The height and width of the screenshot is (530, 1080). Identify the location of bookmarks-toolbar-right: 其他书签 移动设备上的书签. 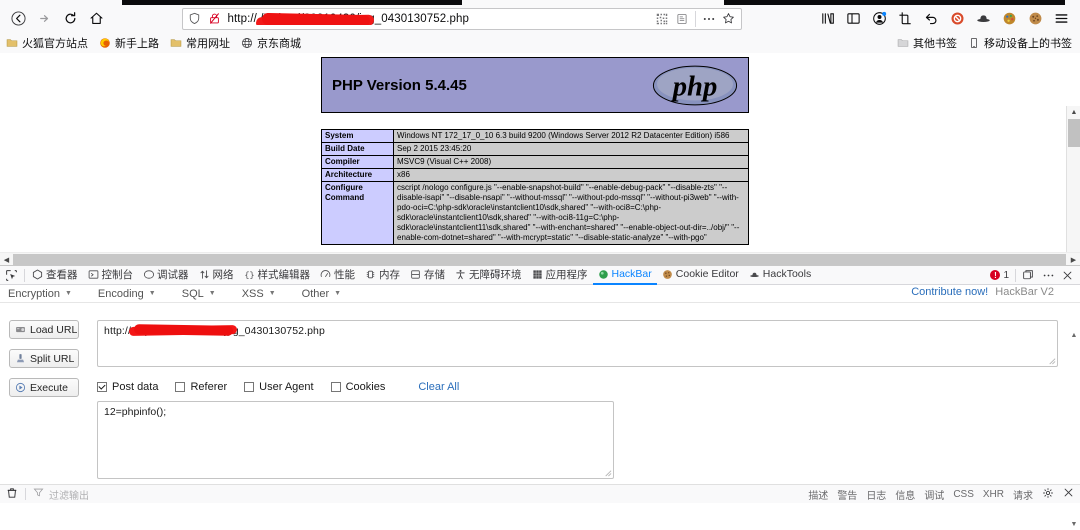
(986, 42).